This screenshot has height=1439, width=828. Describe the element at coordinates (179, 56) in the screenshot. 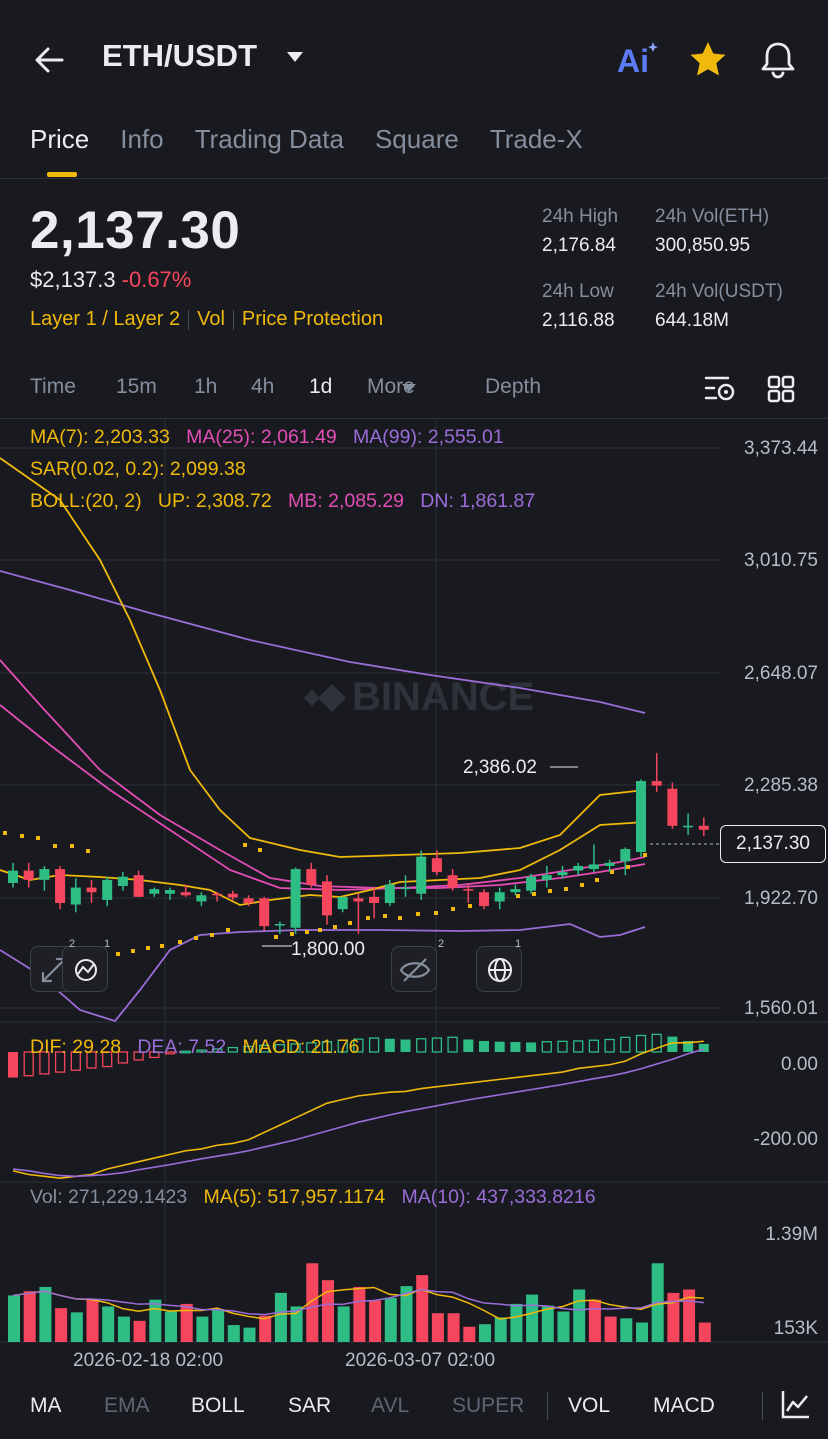

I see `trading-pair-title: ETH/USDT` at that location.